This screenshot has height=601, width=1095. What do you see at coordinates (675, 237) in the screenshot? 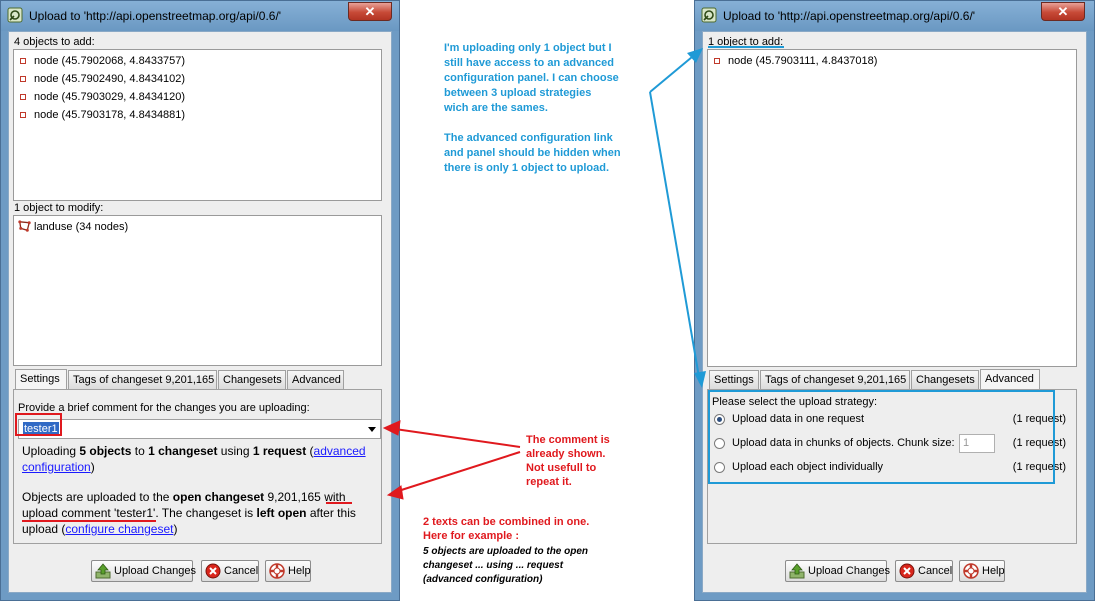
I see `blue-arrow-to-advanced-tab` at bounding box center [675, 237].